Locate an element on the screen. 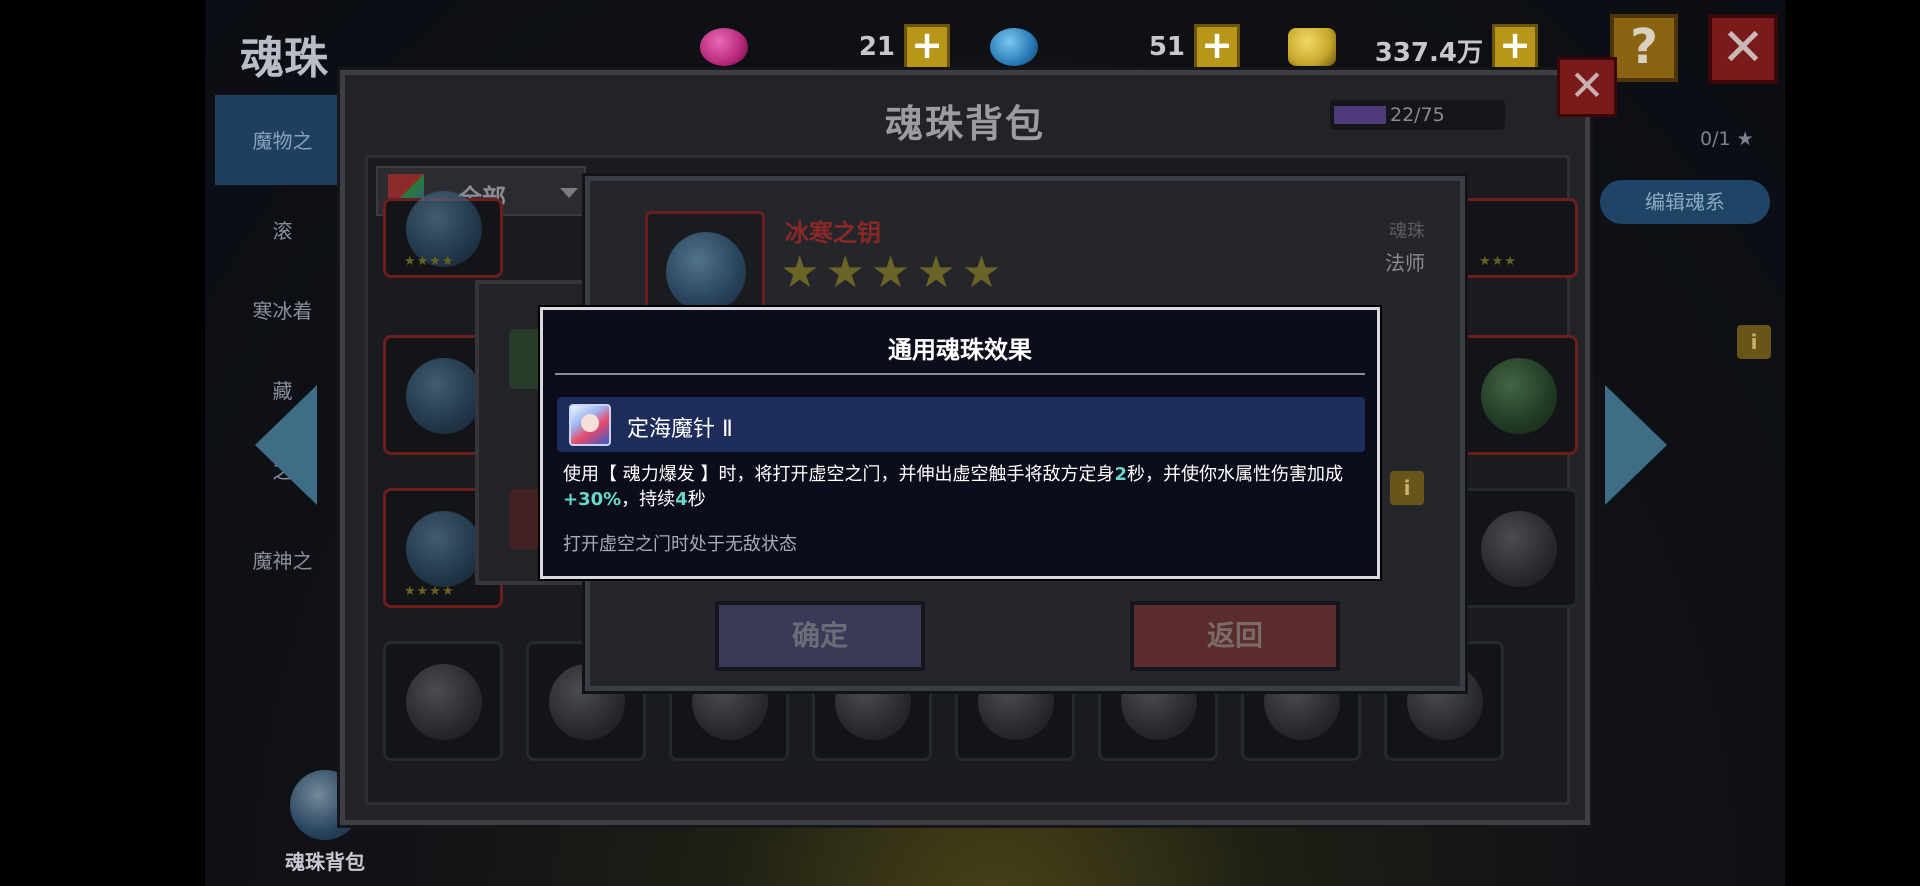 Image resolution: width=1920 pixels, height=886 pixels. skill-name: 定海魔针 Ⅱ is located at coordinates (680, 429).